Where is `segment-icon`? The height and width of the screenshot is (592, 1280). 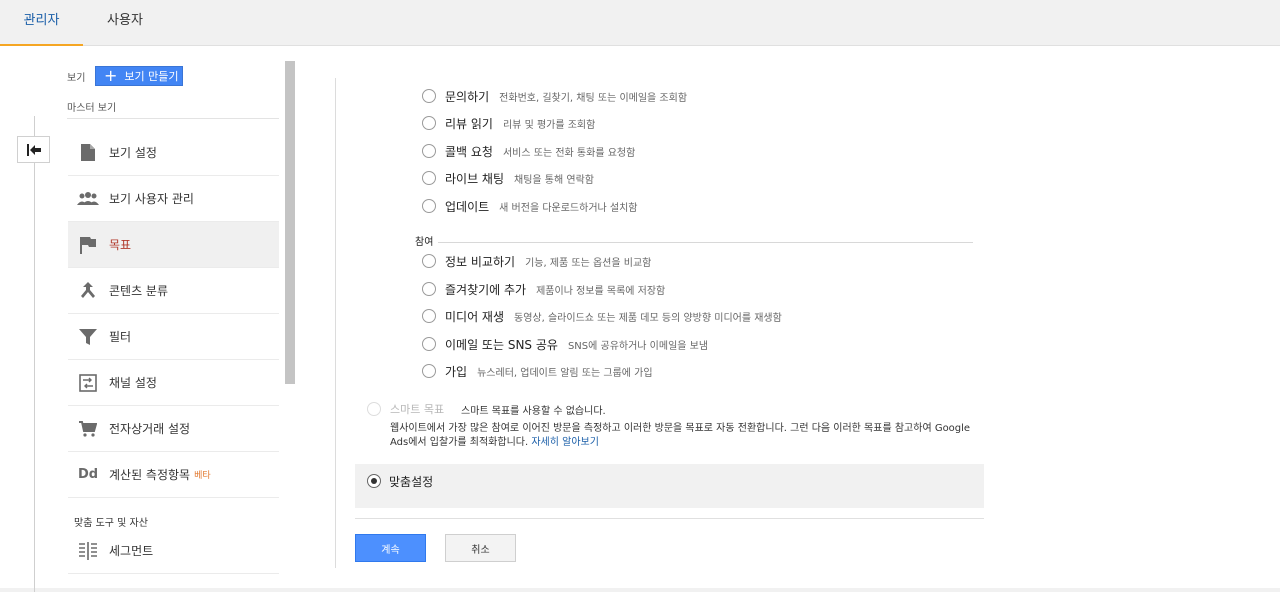
segment-icon is located at coordinates (88, 550).